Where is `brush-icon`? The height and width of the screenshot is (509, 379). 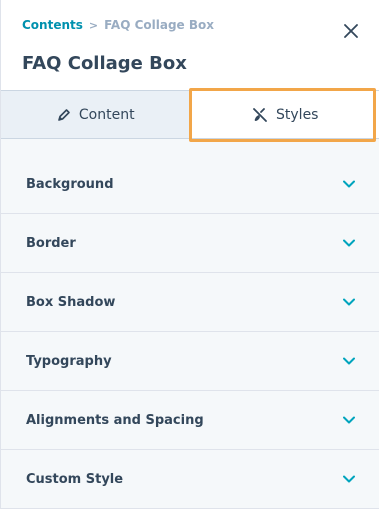 brush-icon is located at coordinates (260, 114).